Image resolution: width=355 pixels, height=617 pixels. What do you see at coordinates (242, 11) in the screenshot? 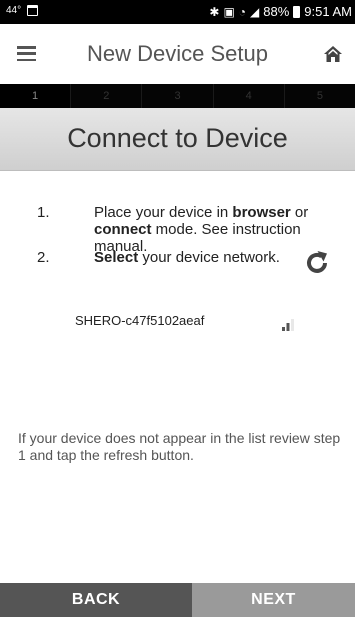
I see `wifi-icon: ◔` at bounding box center [242, 11].